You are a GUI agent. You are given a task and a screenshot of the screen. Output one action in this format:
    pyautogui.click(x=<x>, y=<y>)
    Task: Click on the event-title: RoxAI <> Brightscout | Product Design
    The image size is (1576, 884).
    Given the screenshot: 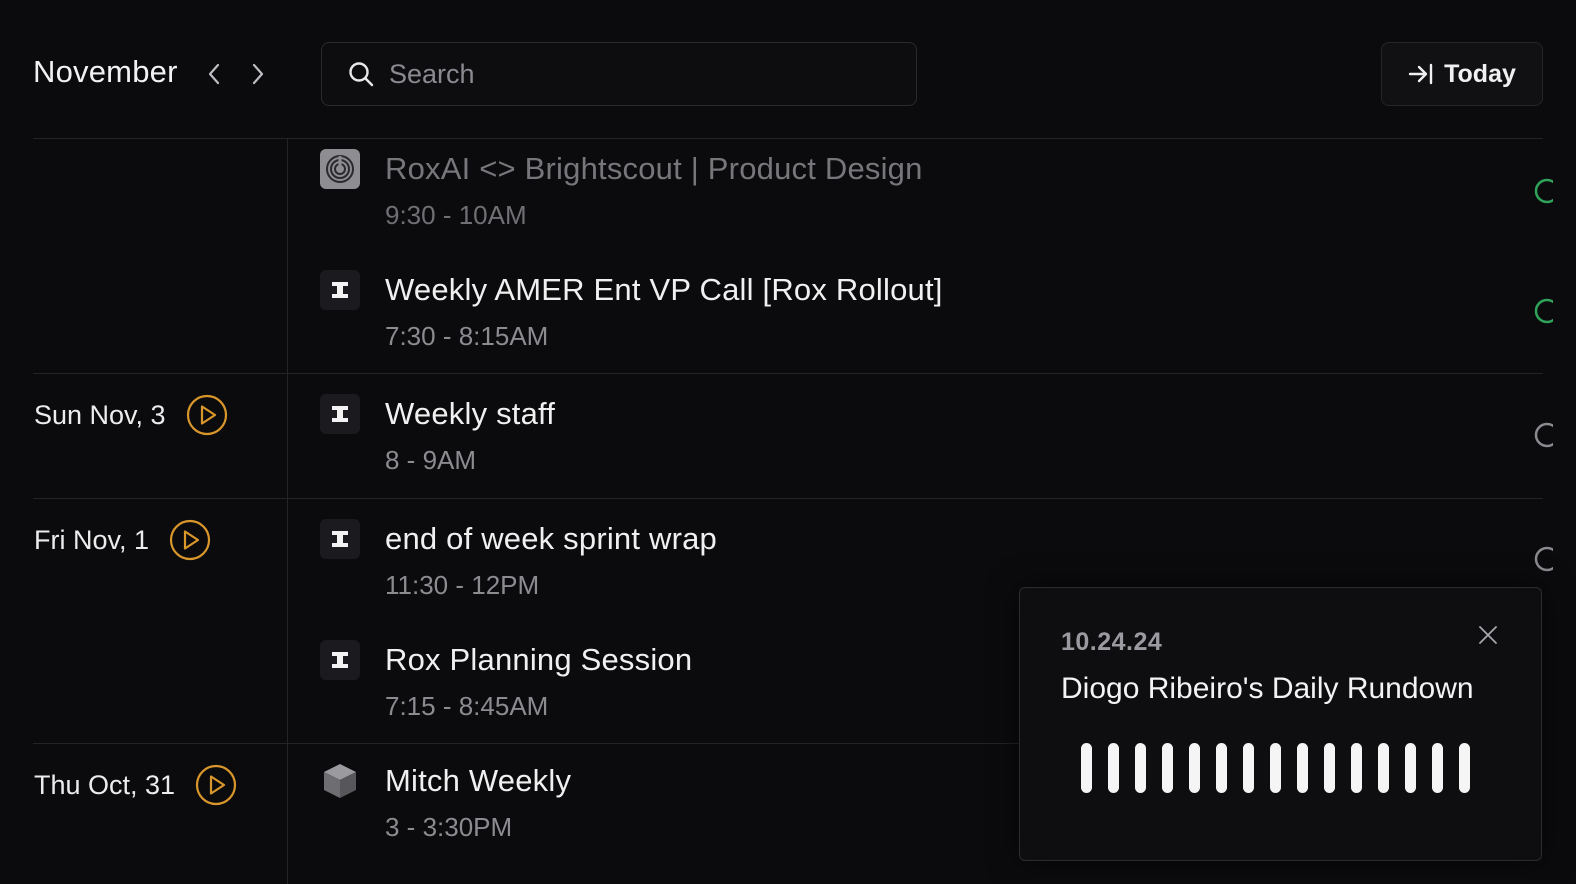 What is the action you would take?
    pyautogui.click(x=654, y=168)
    